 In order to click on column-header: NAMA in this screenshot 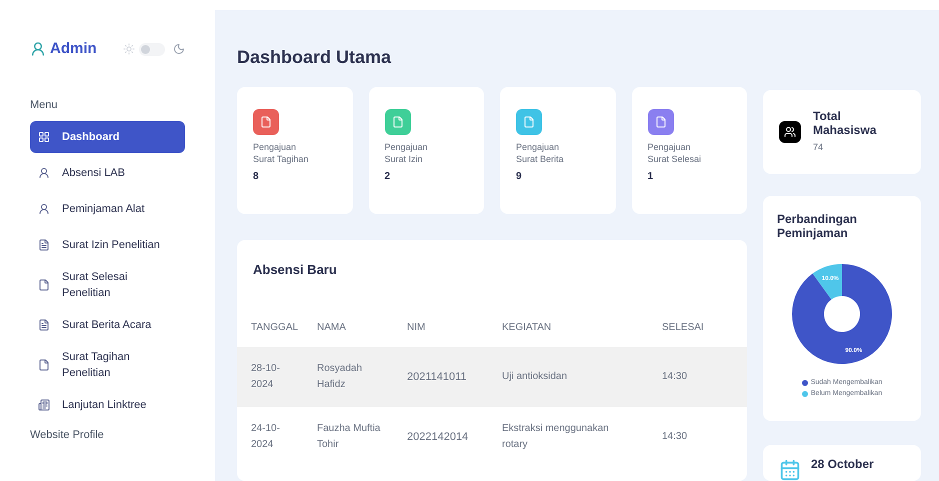, I will do `click(332, 327)`.